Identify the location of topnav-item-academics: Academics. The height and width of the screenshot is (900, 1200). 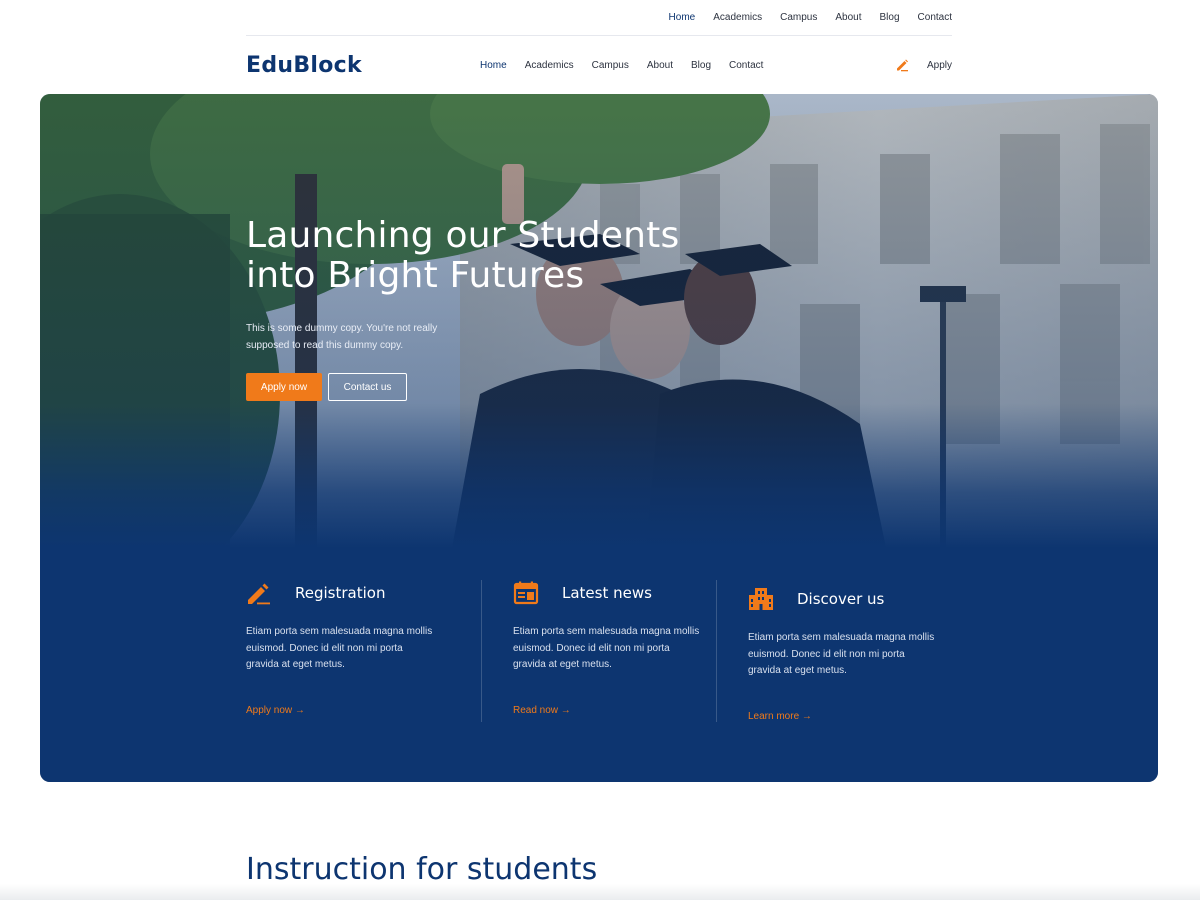
(737, 17).